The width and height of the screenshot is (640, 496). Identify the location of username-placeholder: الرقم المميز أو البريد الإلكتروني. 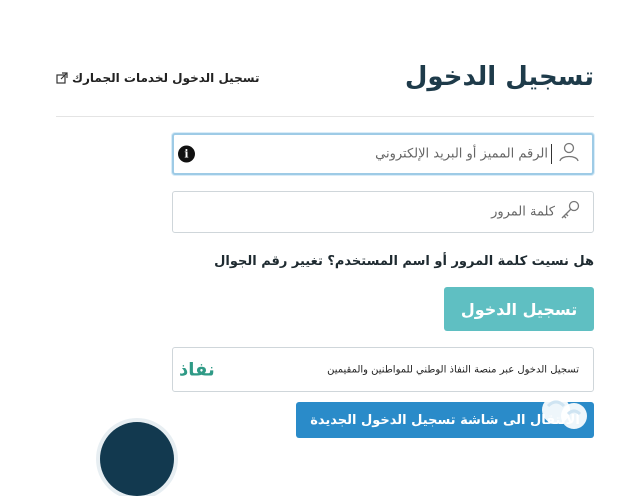
(461, 154).